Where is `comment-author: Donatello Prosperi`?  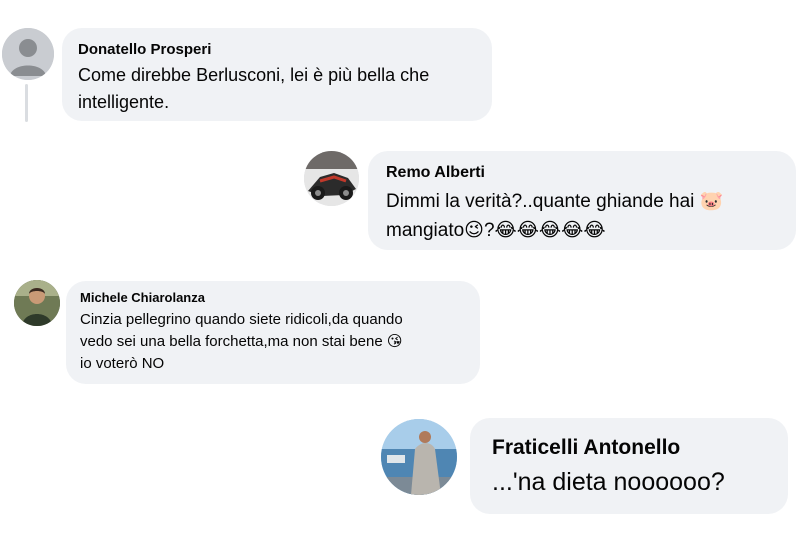
comment-author: Donatello Prosperi is located at coordinates (277, 50).